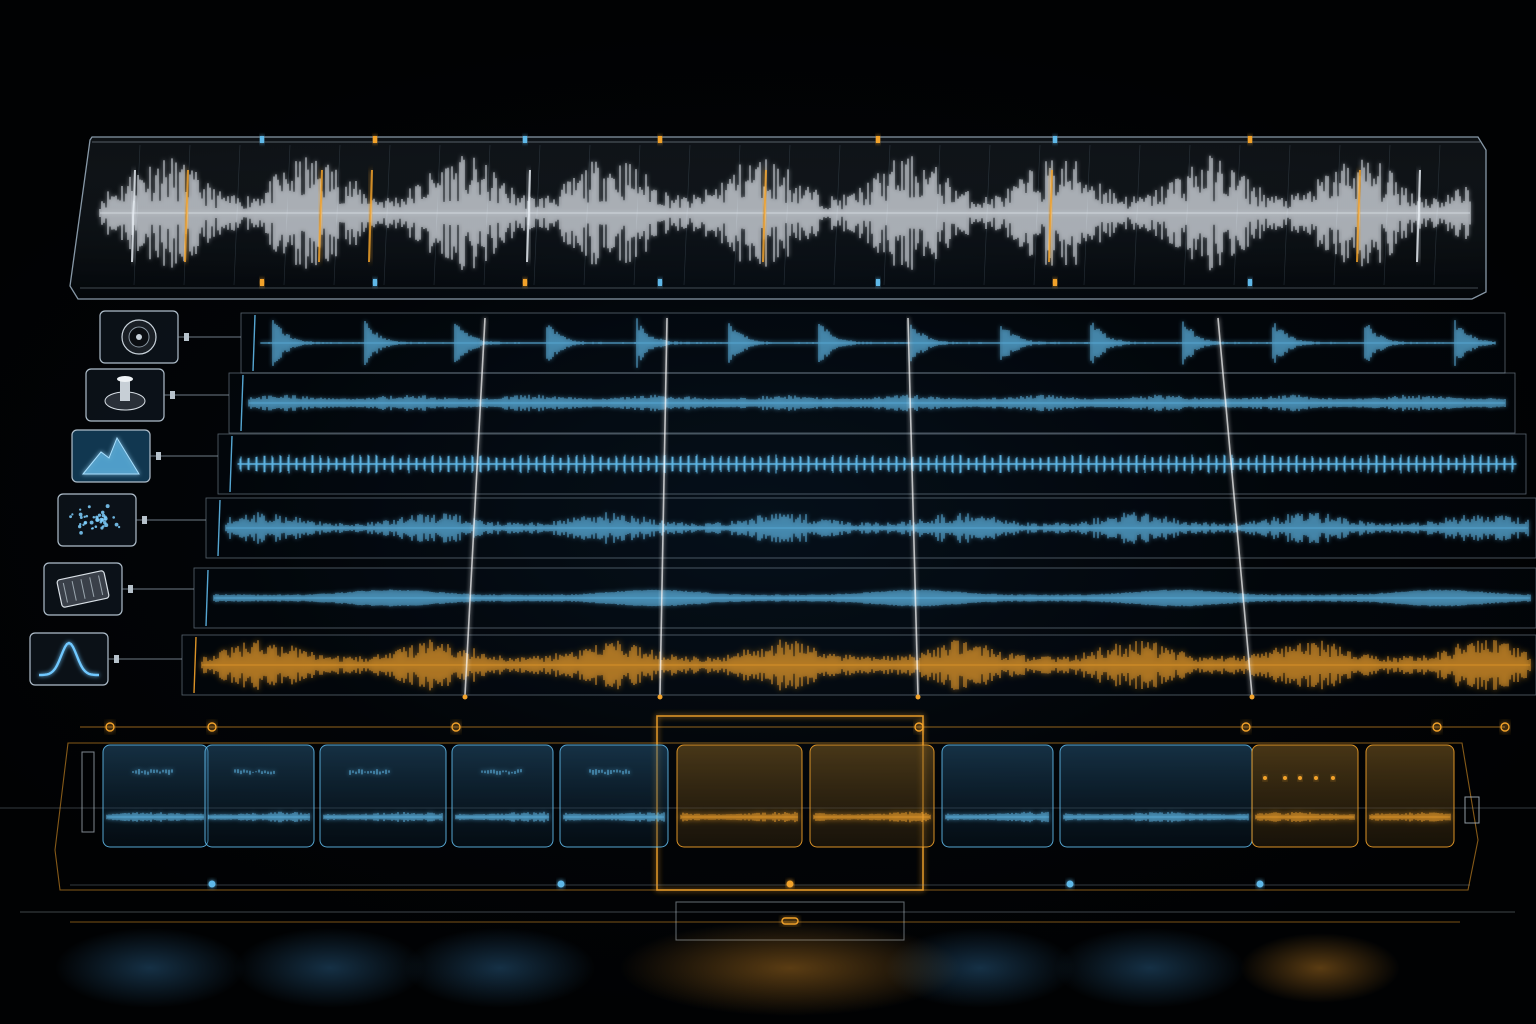 The width and height of the screenshot is (1536, 1024). I want to click on metronome-icon, so click(125, 395).